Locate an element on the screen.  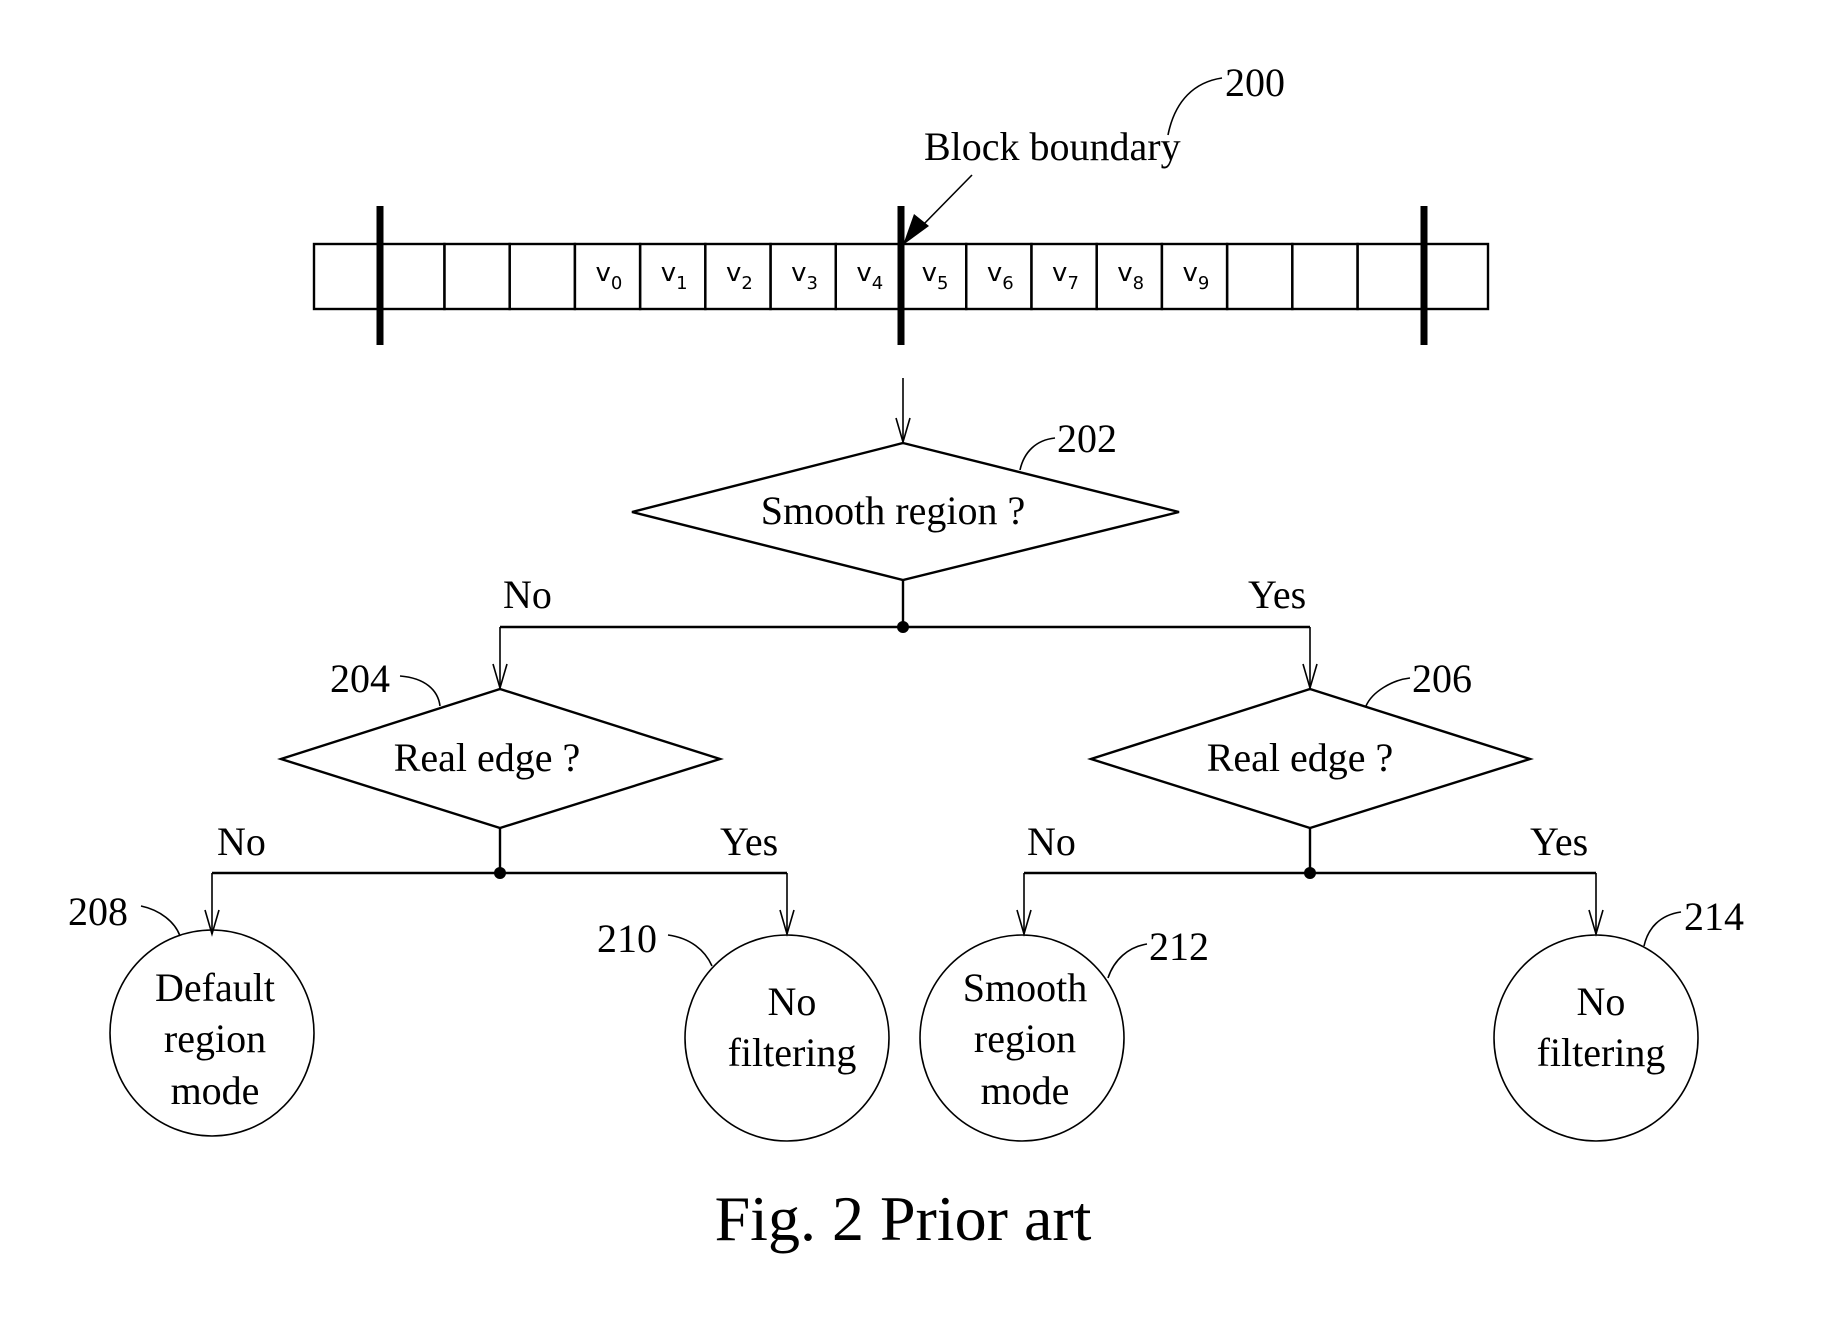
pixel-label: v6 is located at coordinates (1000, 276).